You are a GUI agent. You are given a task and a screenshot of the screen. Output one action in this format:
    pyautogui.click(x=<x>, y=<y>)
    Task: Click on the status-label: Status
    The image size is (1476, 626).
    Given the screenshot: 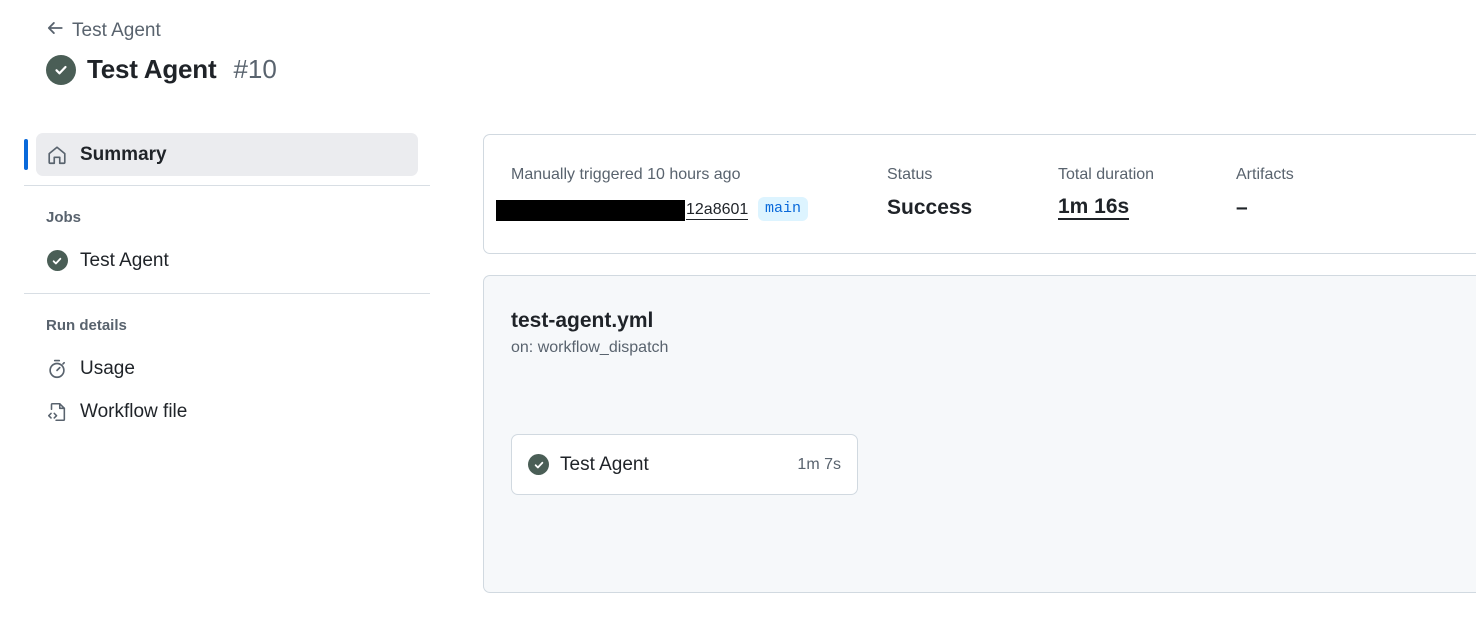 What is the action you would take?
    pyautogui.click(x=910, y=174)
    